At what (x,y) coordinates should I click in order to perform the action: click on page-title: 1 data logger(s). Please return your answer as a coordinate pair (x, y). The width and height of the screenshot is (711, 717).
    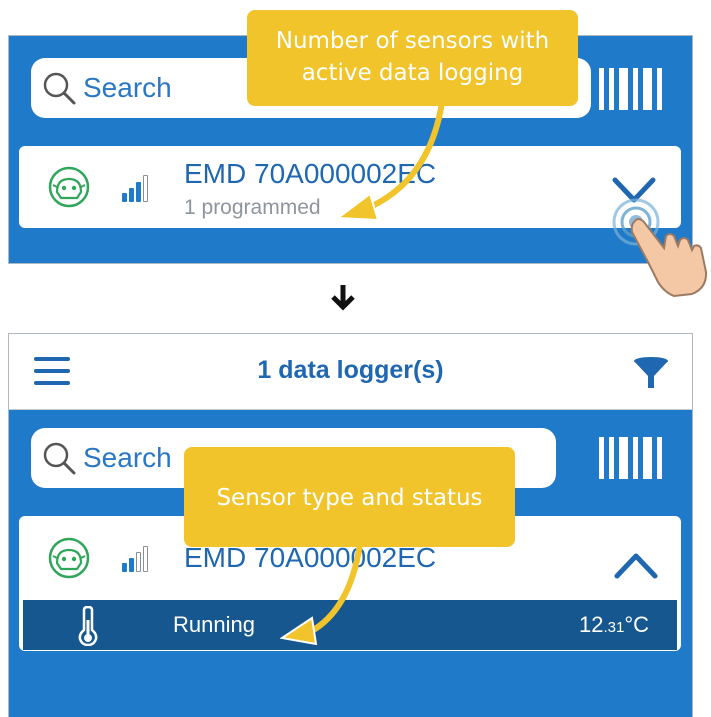
    Looking at the image, I should click on (350, 370).